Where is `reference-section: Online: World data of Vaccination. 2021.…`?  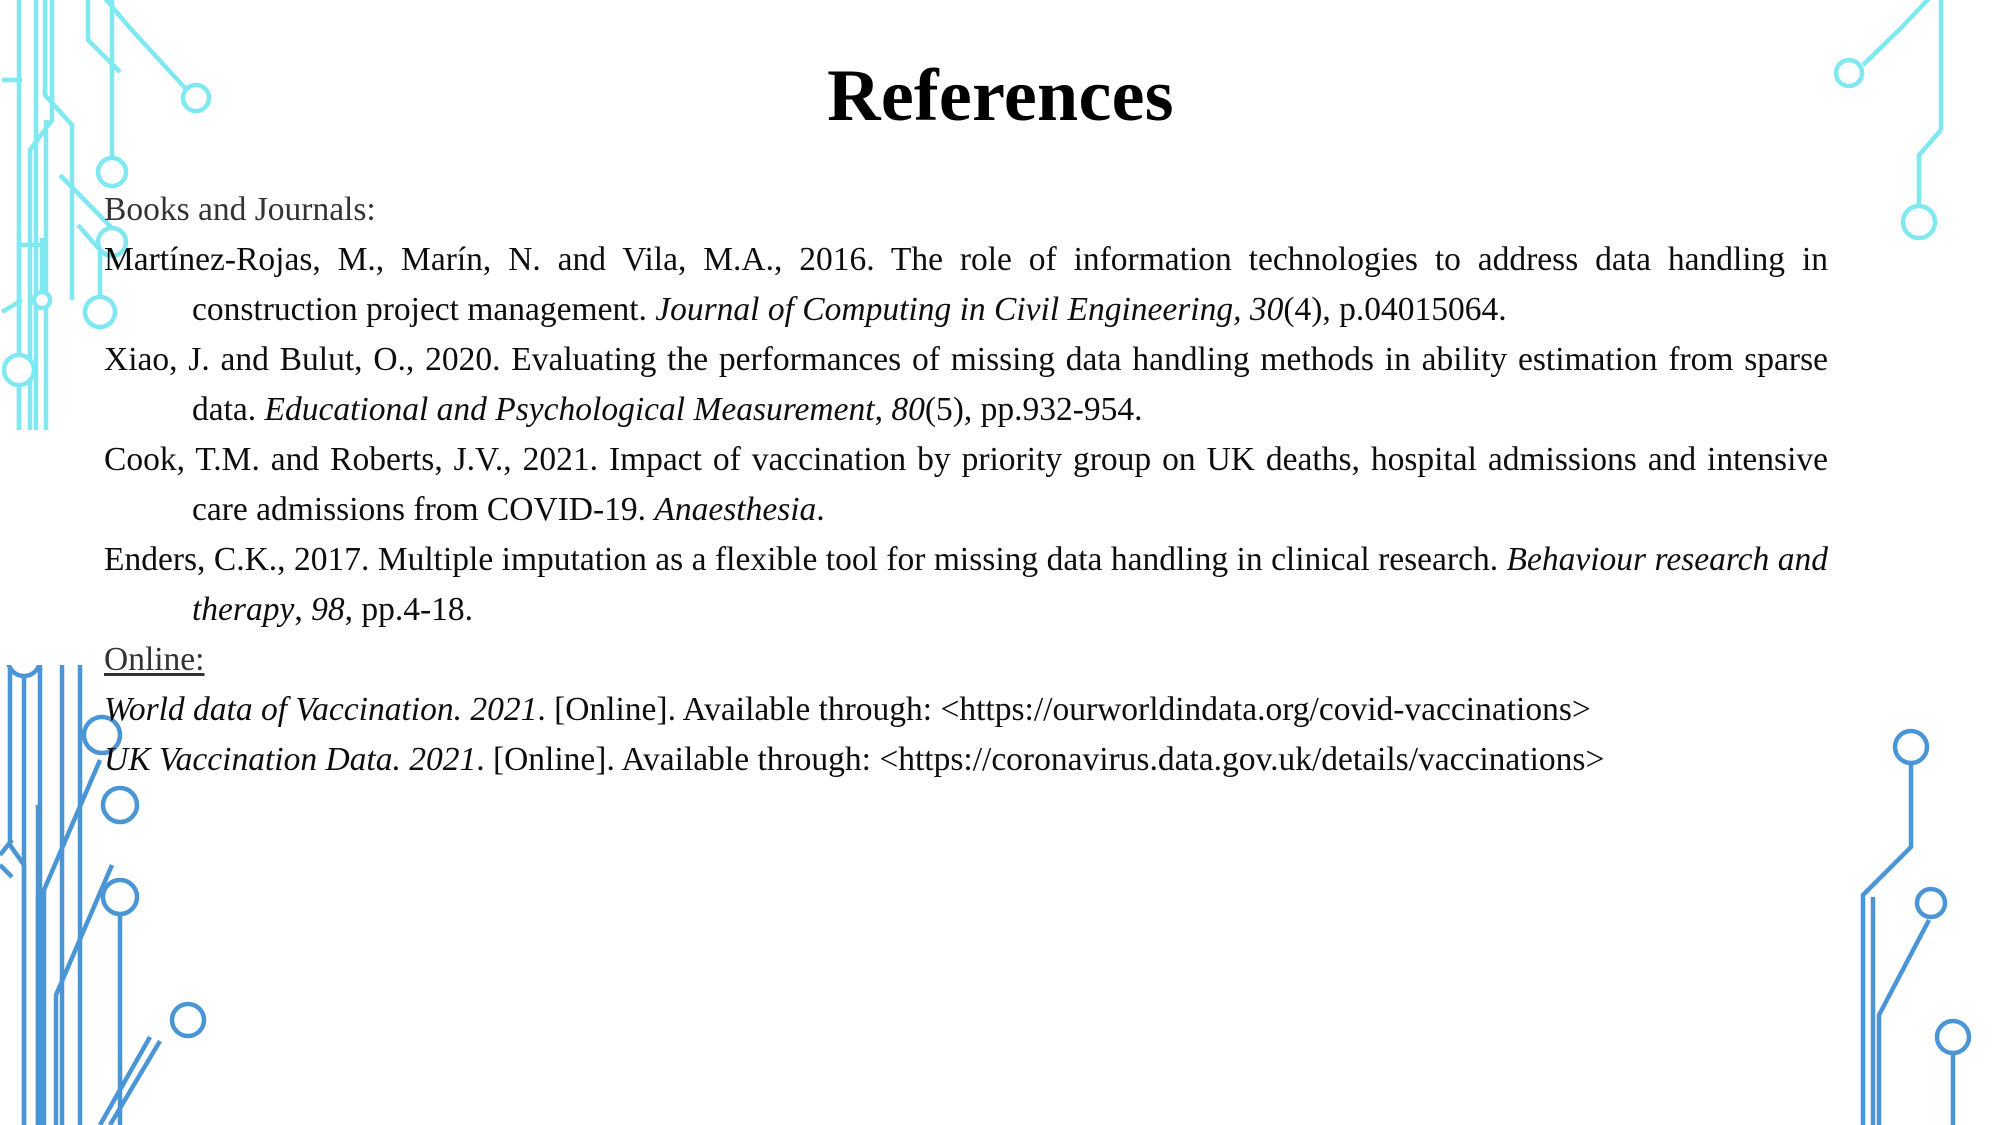 reference-section: Online: World data of Vaccination. 2021.… is located at coordinates (966, 710).